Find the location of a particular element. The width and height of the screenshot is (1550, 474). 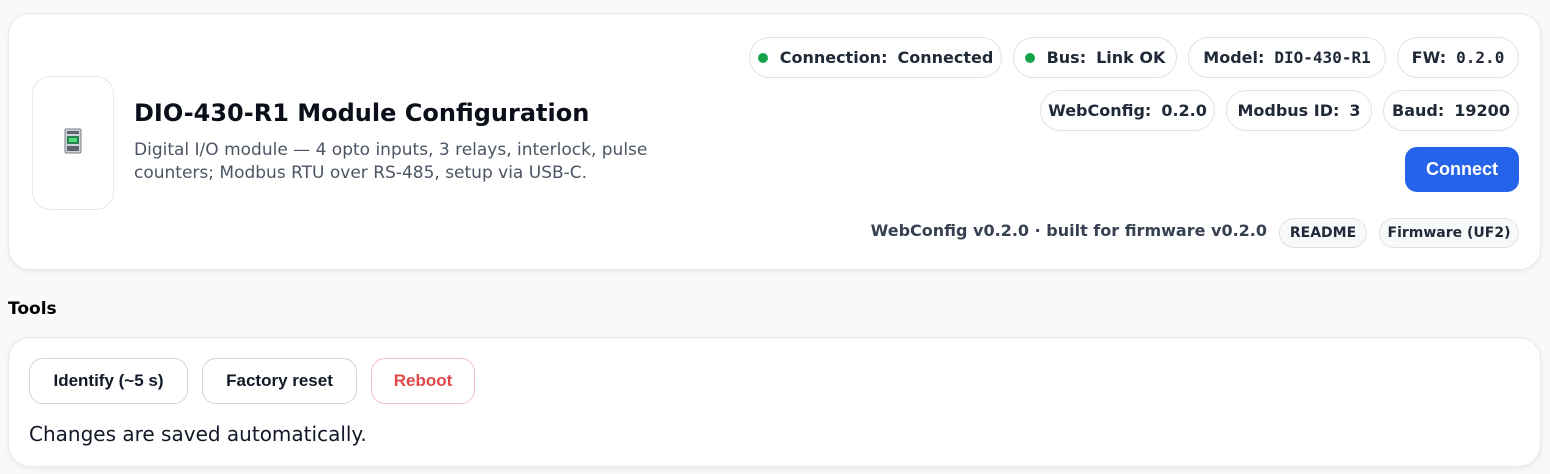

readme-link: README is located at coordinates (1323, 233).